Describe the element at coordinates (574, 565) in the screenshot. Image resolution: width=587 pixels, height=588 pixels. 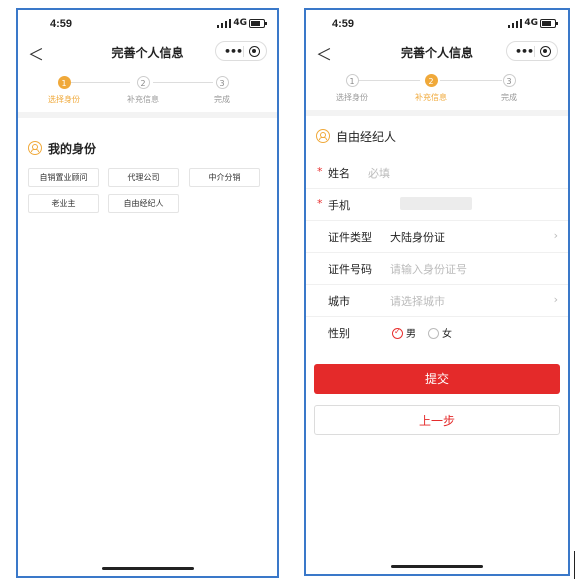
I see `text-cursor` at that location.